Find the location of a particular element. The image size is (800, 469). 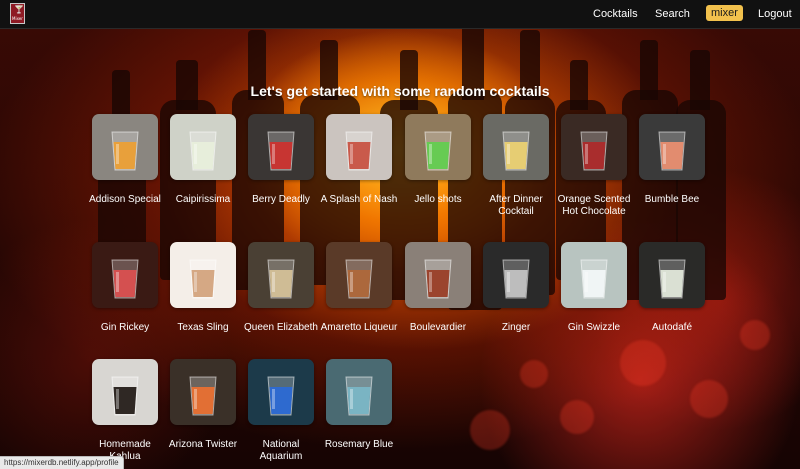

cocktail-card: Addison Special is located at coordinates (125, 160).